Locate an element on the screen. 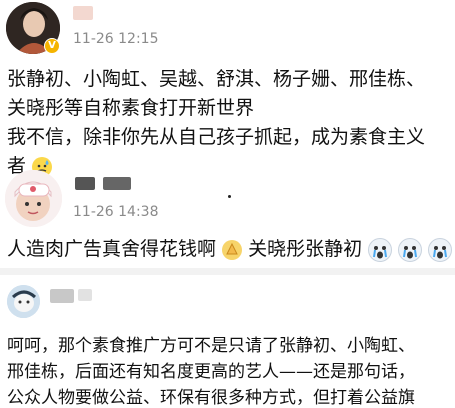 This screenshot has width=455, height=408. comment-text-line: 邢佳栋，后面还有知名度更高的艺人——还是那句话， is located at coordinates (211, 372).